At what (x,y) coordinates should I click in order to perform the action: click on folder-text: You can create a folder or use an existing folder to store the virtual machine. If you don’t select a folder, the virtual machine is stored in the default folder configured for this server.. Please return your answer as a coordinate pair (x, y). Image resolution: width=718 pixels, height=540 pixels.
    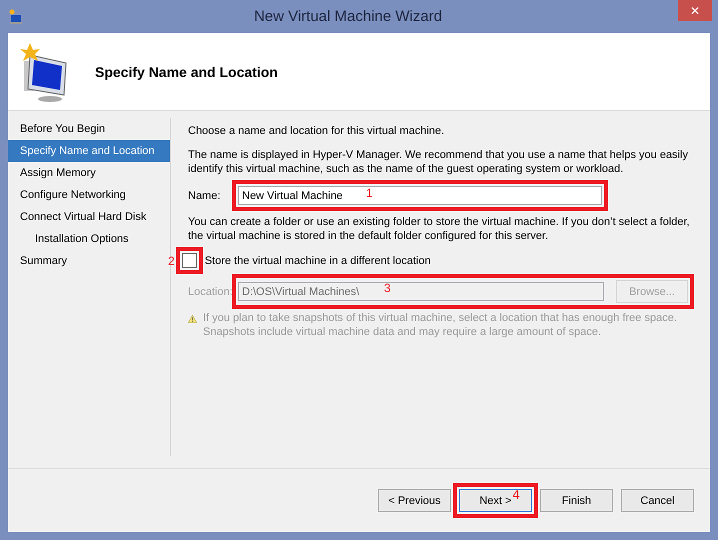
    Looking at the image, I should click on (439, 229).